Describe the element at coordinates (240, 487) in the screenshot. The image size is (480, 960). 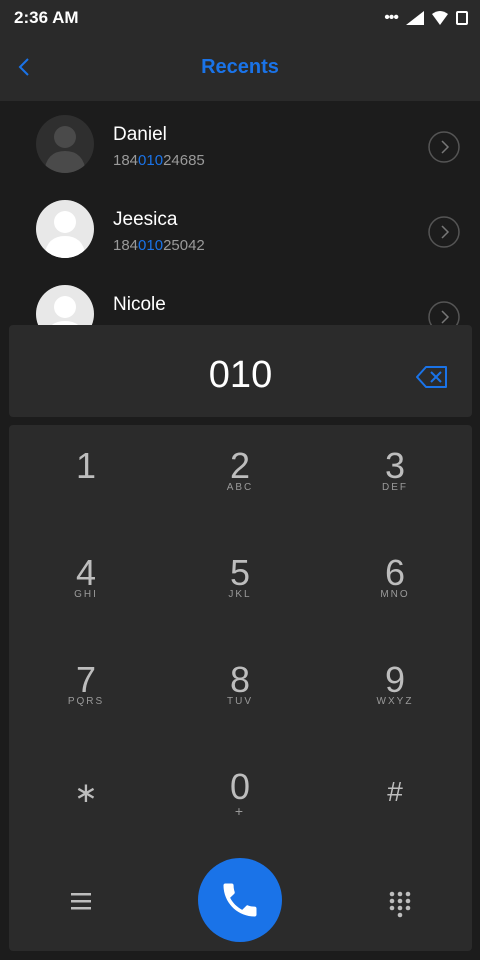
I see `key-letters: ABC` at that location.